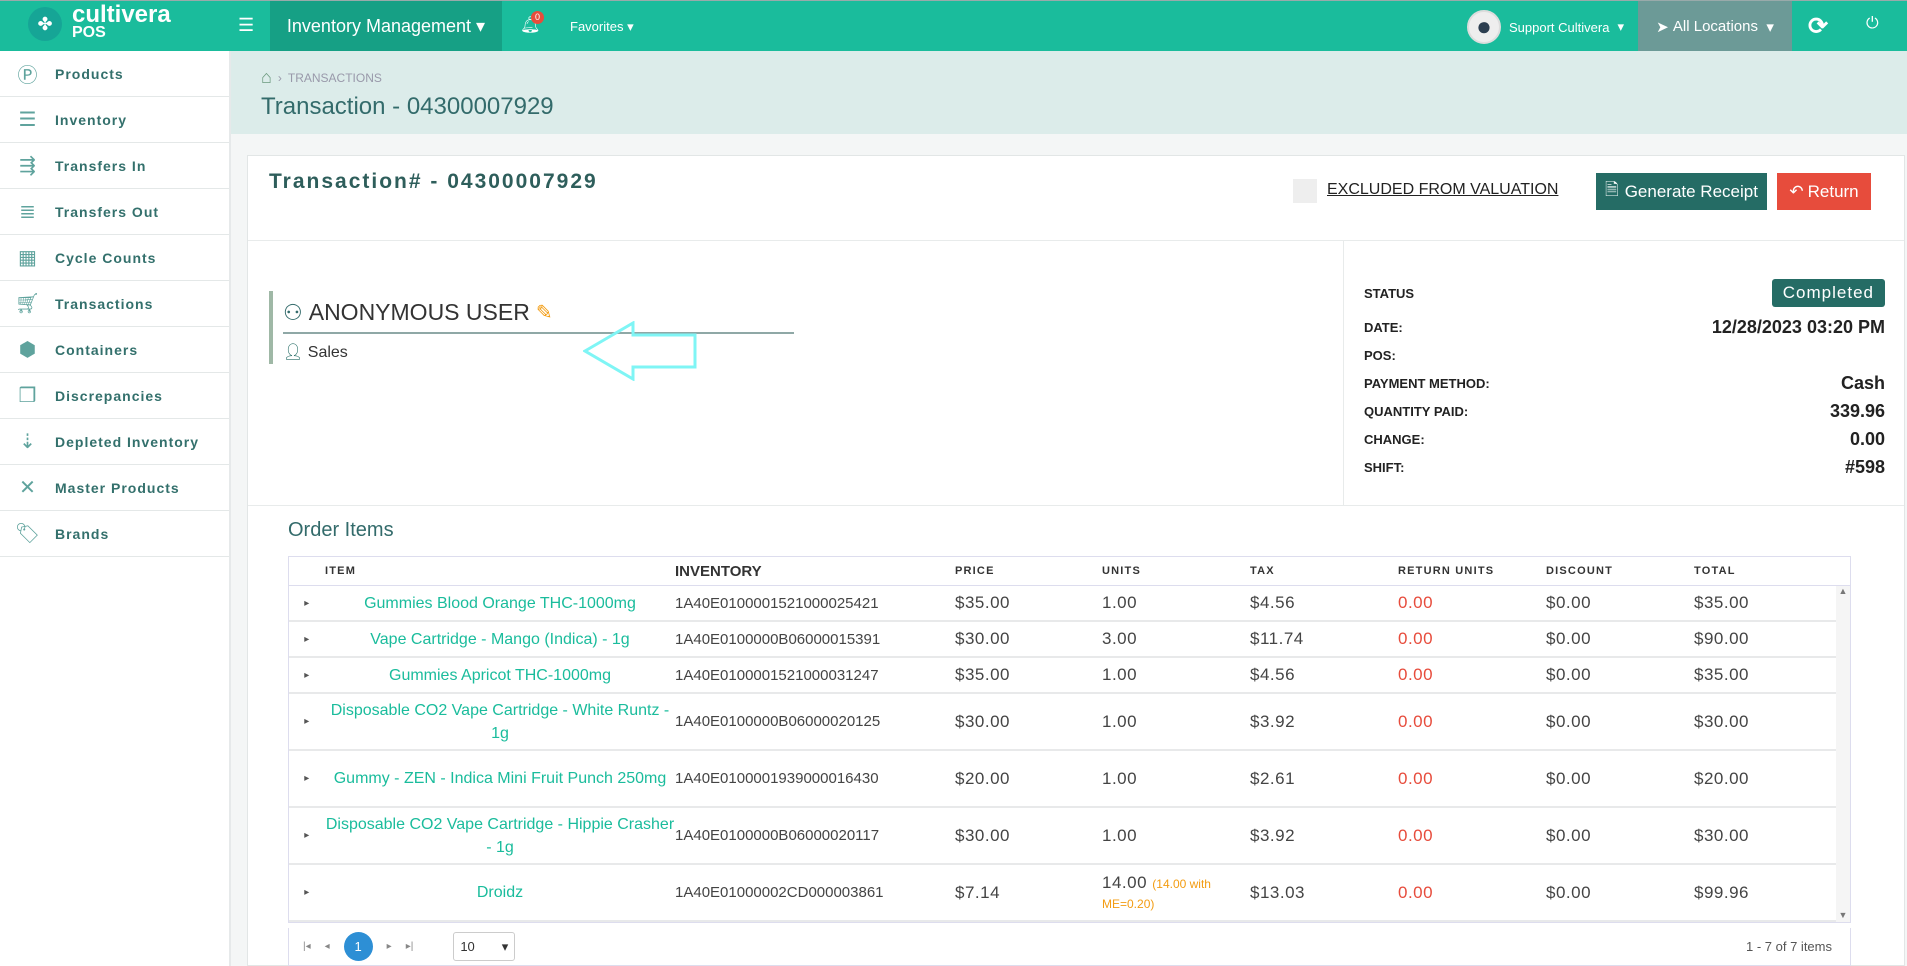 The image size is (1907, 966). I want to click on sidebar-item-label: Brands, so click(82, 533).